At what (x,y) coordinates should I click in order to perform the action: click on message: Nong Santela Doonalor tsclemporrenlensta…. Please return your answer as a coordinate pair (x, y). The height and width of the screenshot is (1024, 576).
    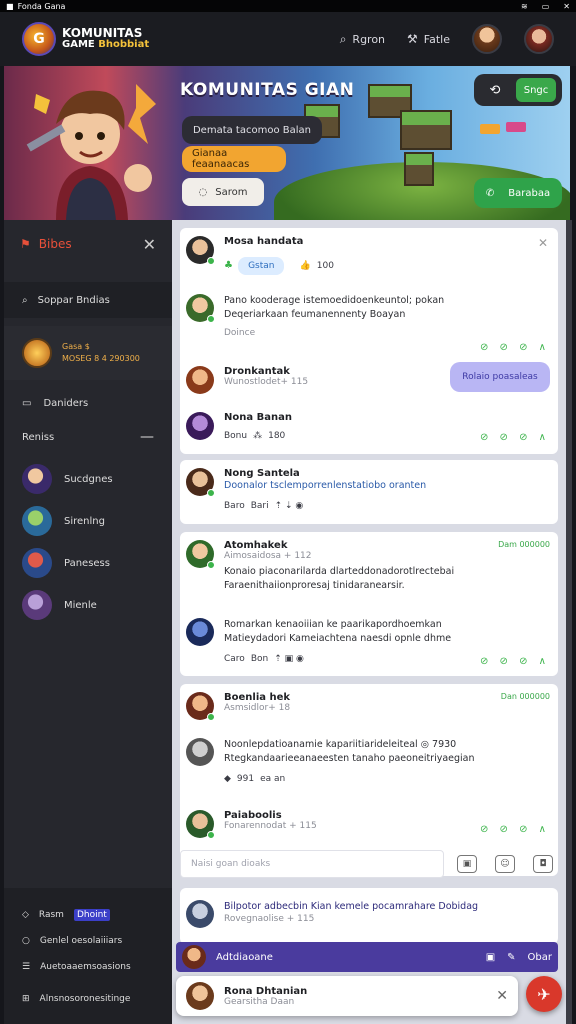
    Looking at the image, I should click on (369, 490).